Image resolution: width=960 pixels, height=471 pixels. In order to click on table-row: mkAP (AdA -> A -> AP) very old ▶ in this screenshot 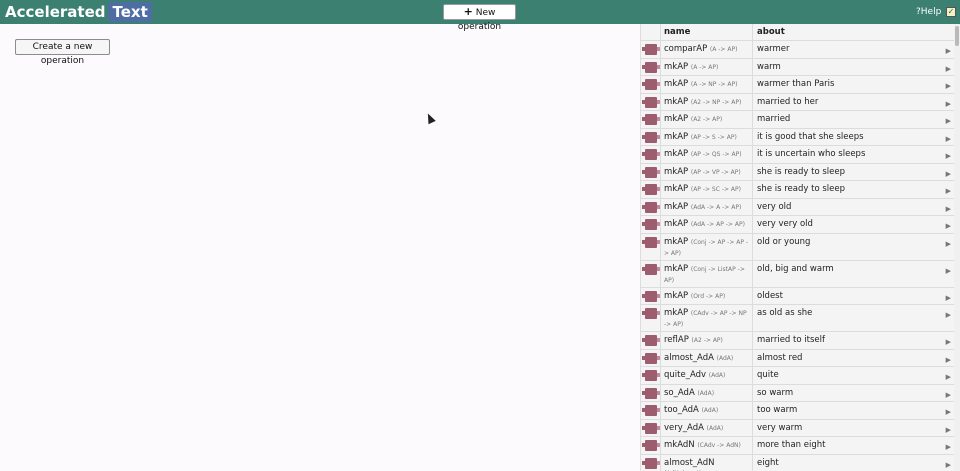, I will do `click(797, 207)`.